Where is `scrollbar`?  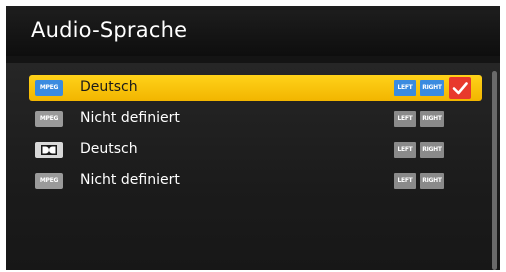
scrollbar is located at coordinates (494, 170).